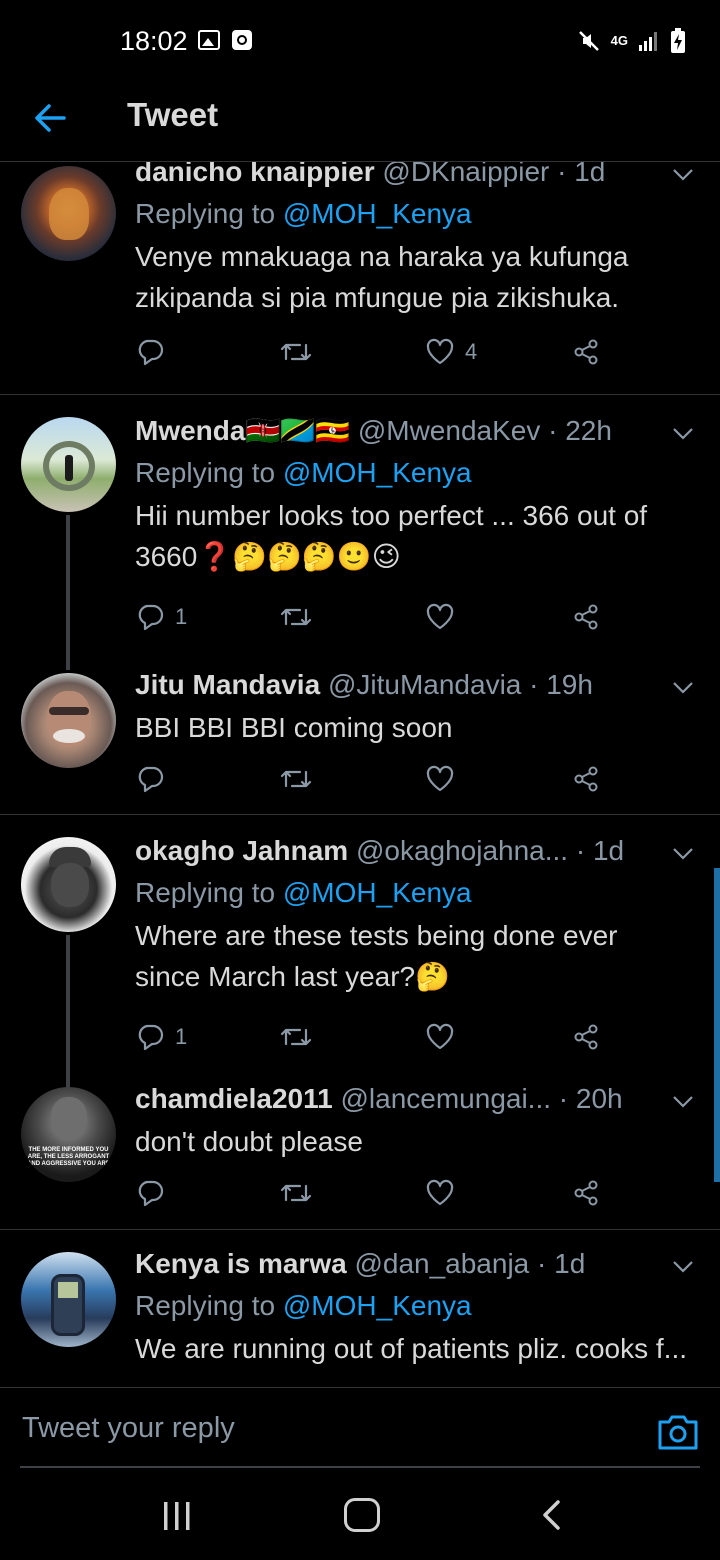 The width and height of the screenshot is (720, 1560). I want to click on user-name: chamdiela2011, so click(234, 1098).